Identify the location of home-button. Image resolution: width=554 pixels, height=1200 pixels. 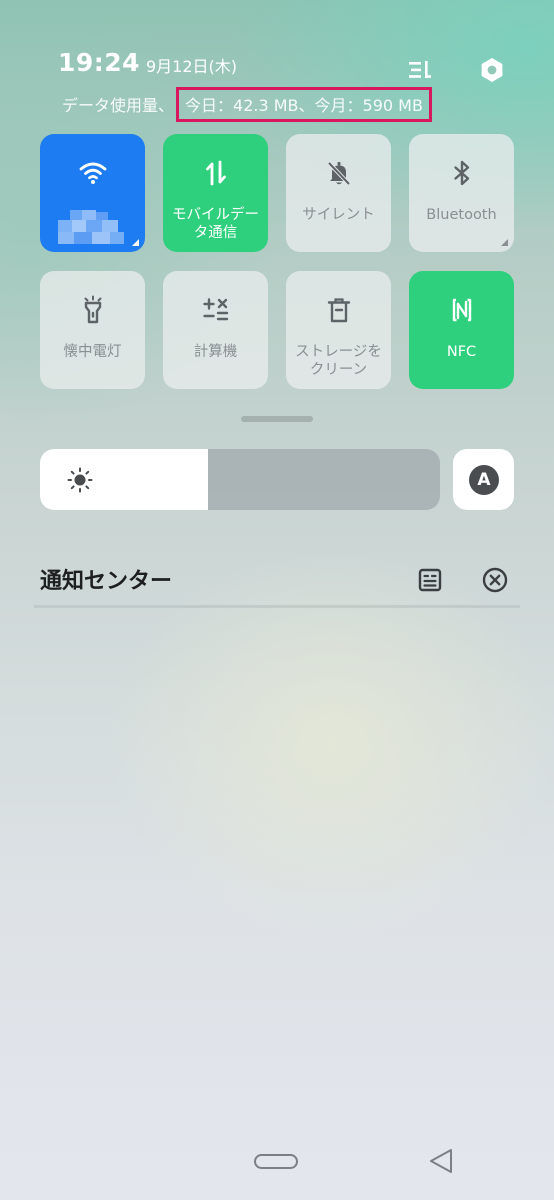
(276, 1161).